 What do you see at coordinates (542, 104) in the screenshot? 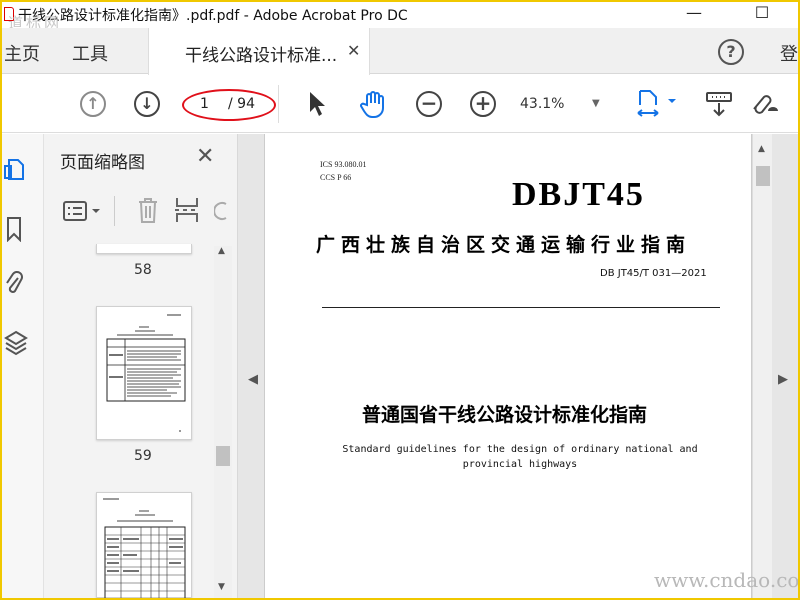
I see `zoom-level: 43.1%` at bounding box center [542, 104].